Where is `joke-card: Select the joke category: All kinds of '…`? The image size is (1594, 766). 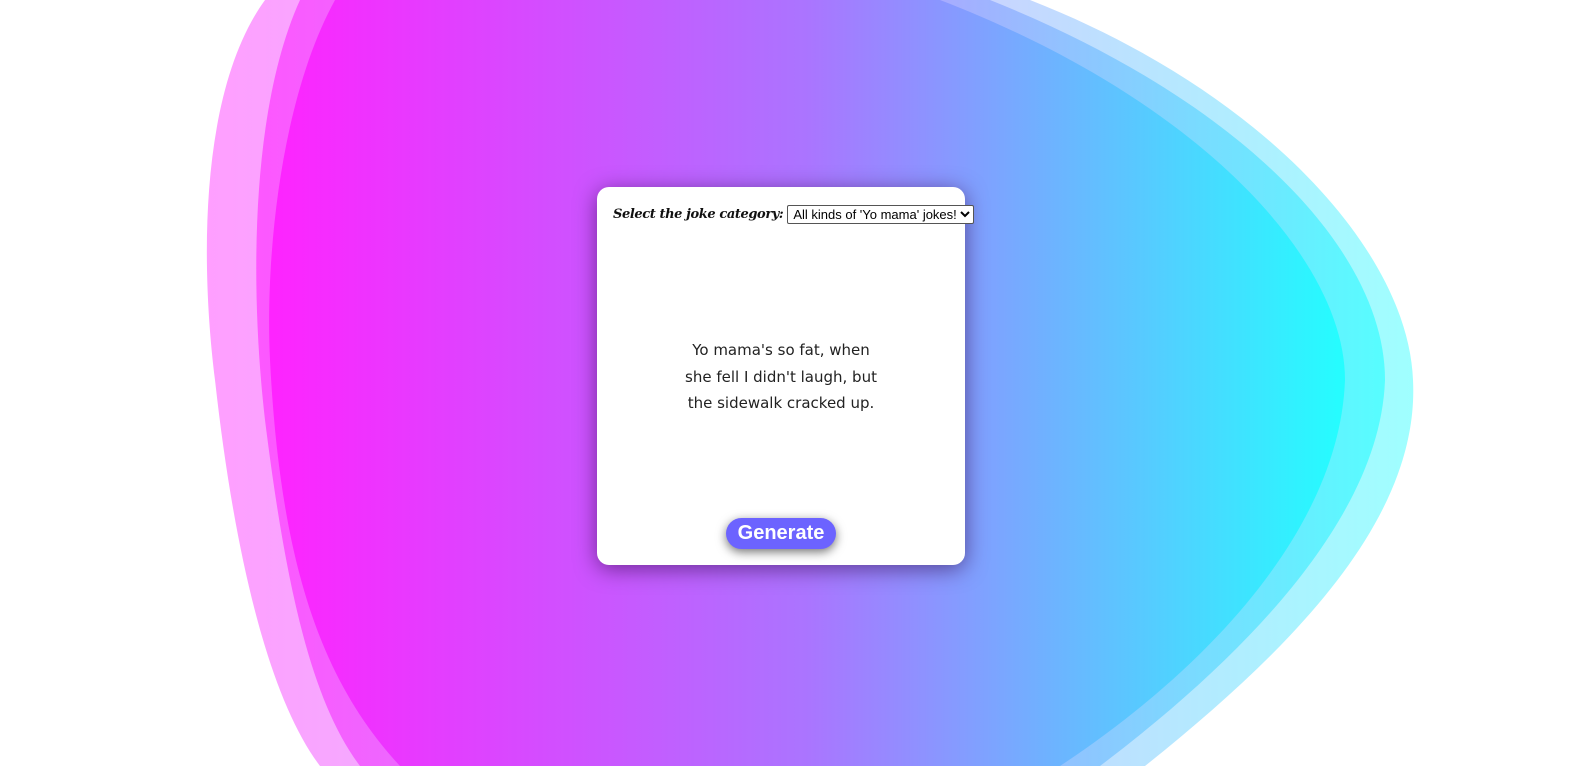 joke-card: Select the joke category: All kinds of '… is located at coordinates (786, 376).